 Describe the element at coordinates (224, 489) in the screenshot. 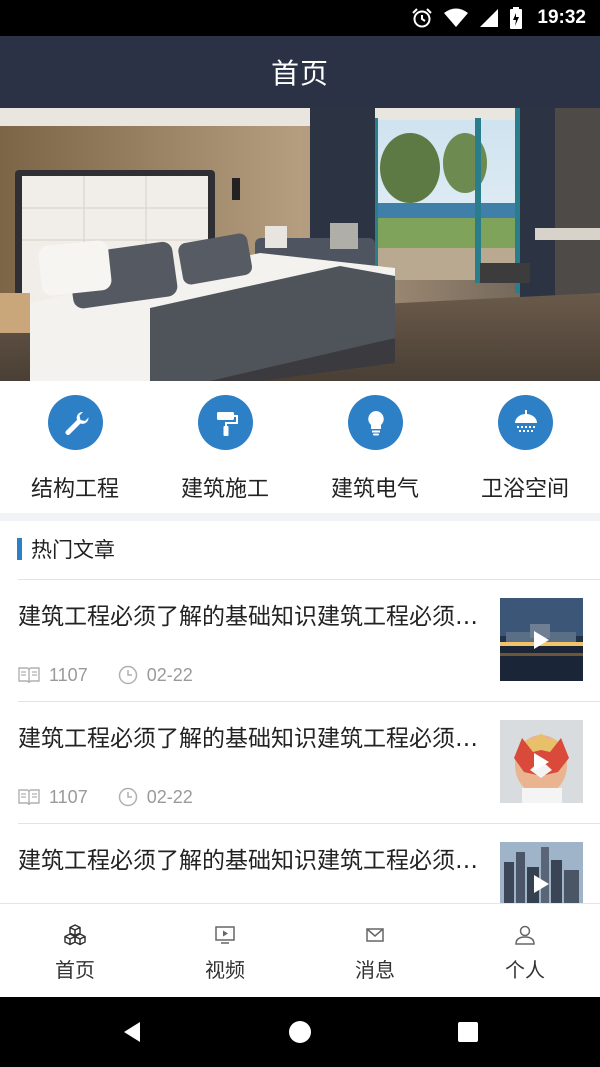

I see `category-label: 建筑施工` at that location.